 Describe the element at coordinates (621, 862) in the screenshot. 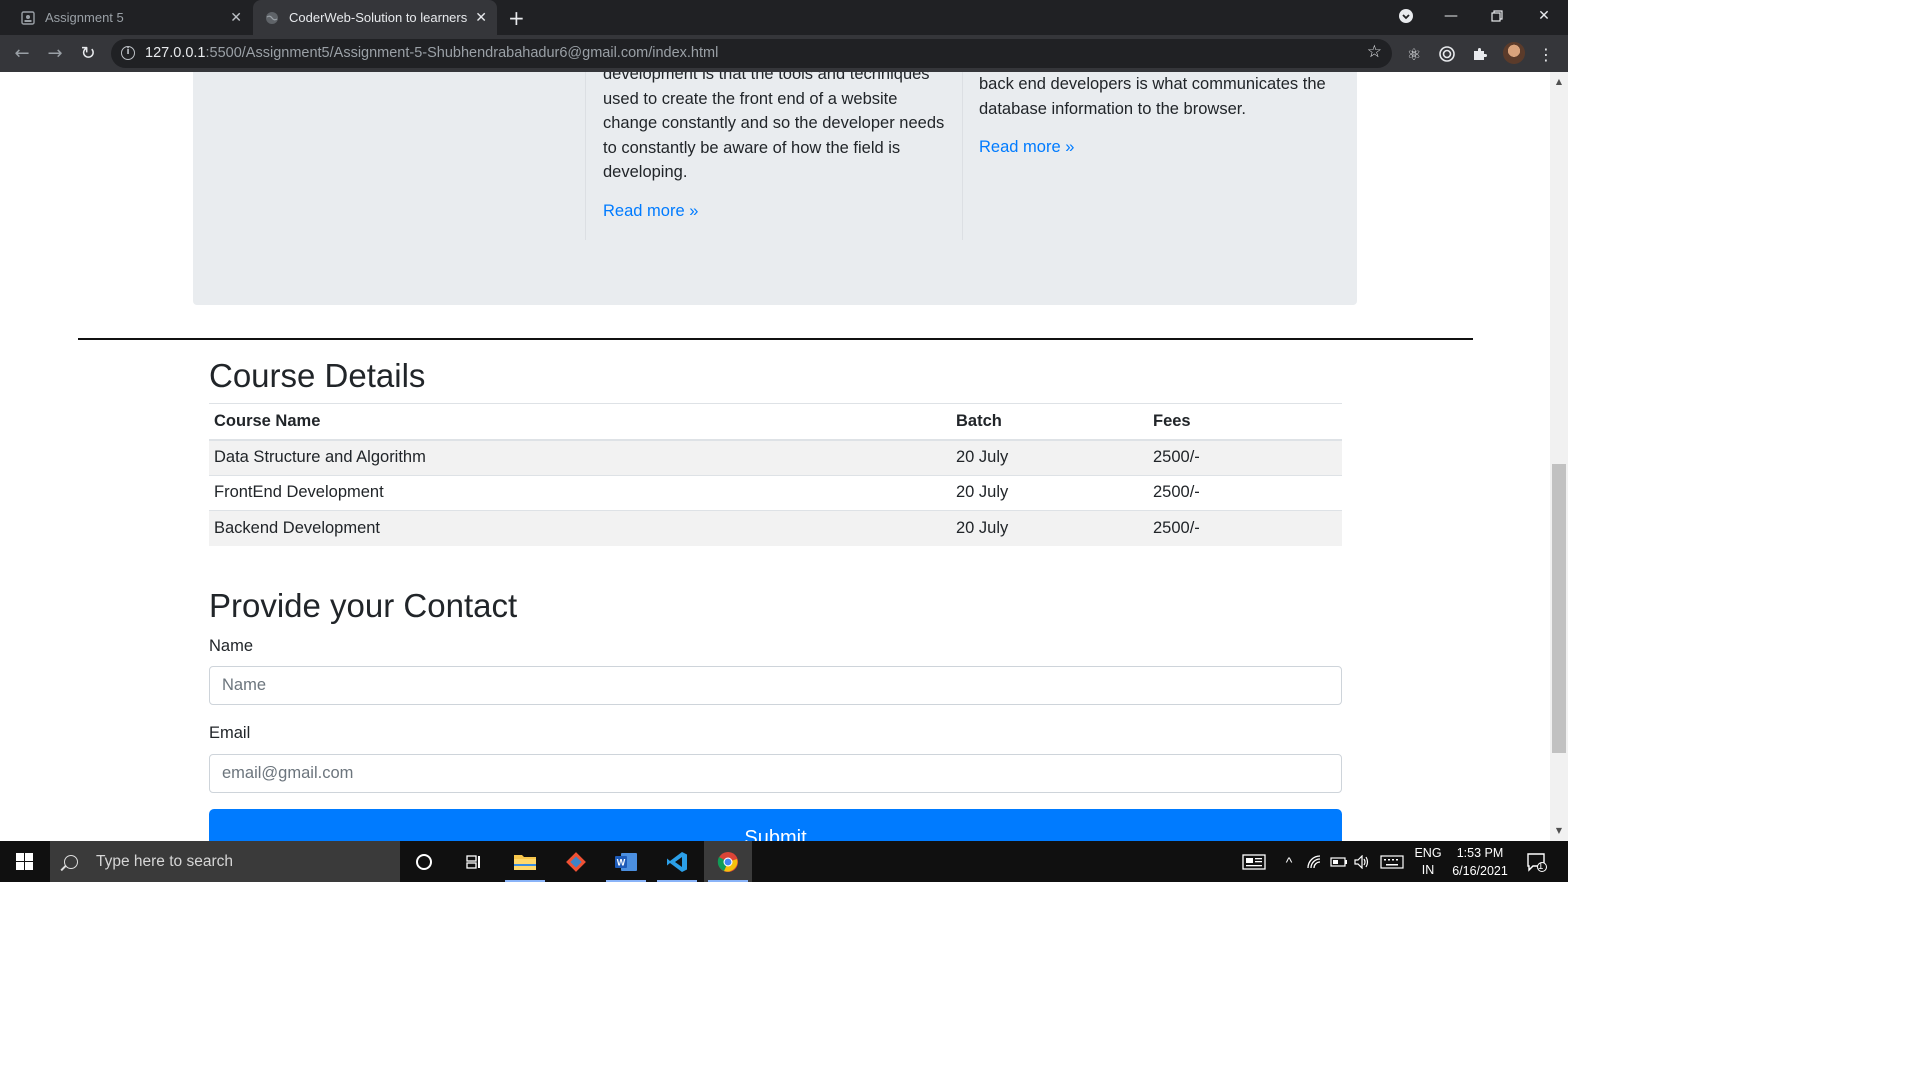

I see `svg-text: W` at that location.